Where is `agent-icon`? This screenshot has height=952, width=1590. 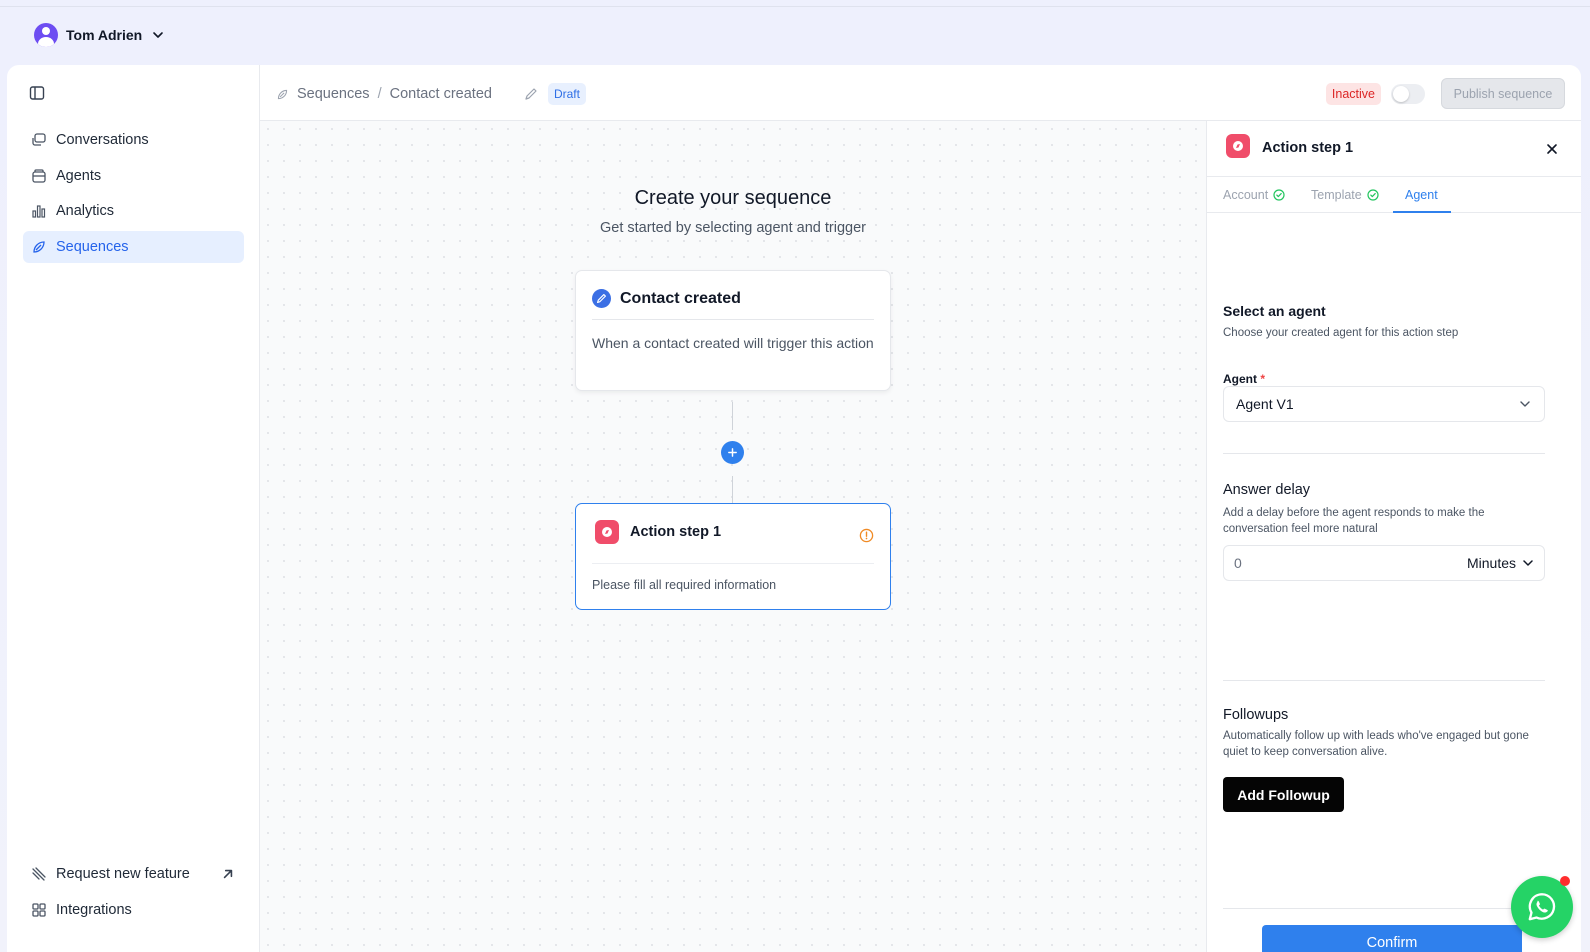
agent-icon is located at coordinates (39, 175).